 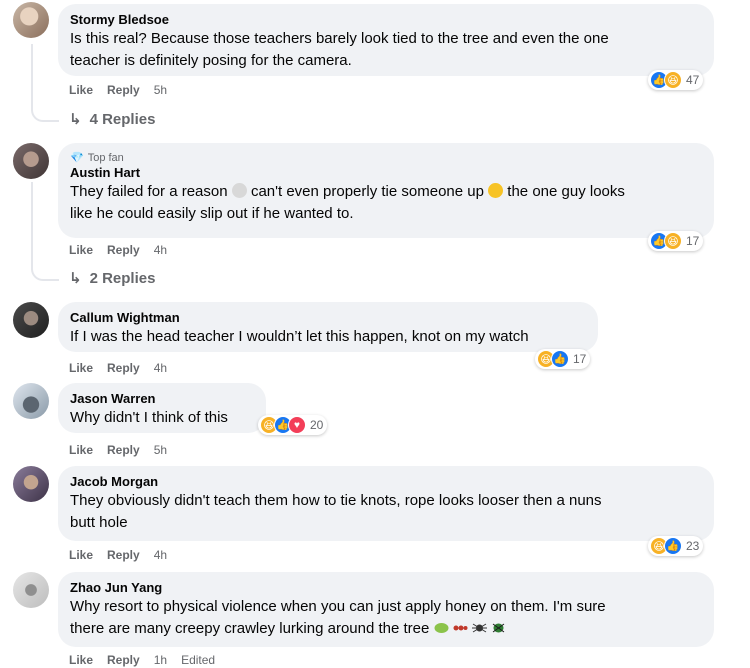 What do you see at coordinates (693, 80) in the screenshot?
I see `reaction-count: 47` at bounding box center [693, 80].